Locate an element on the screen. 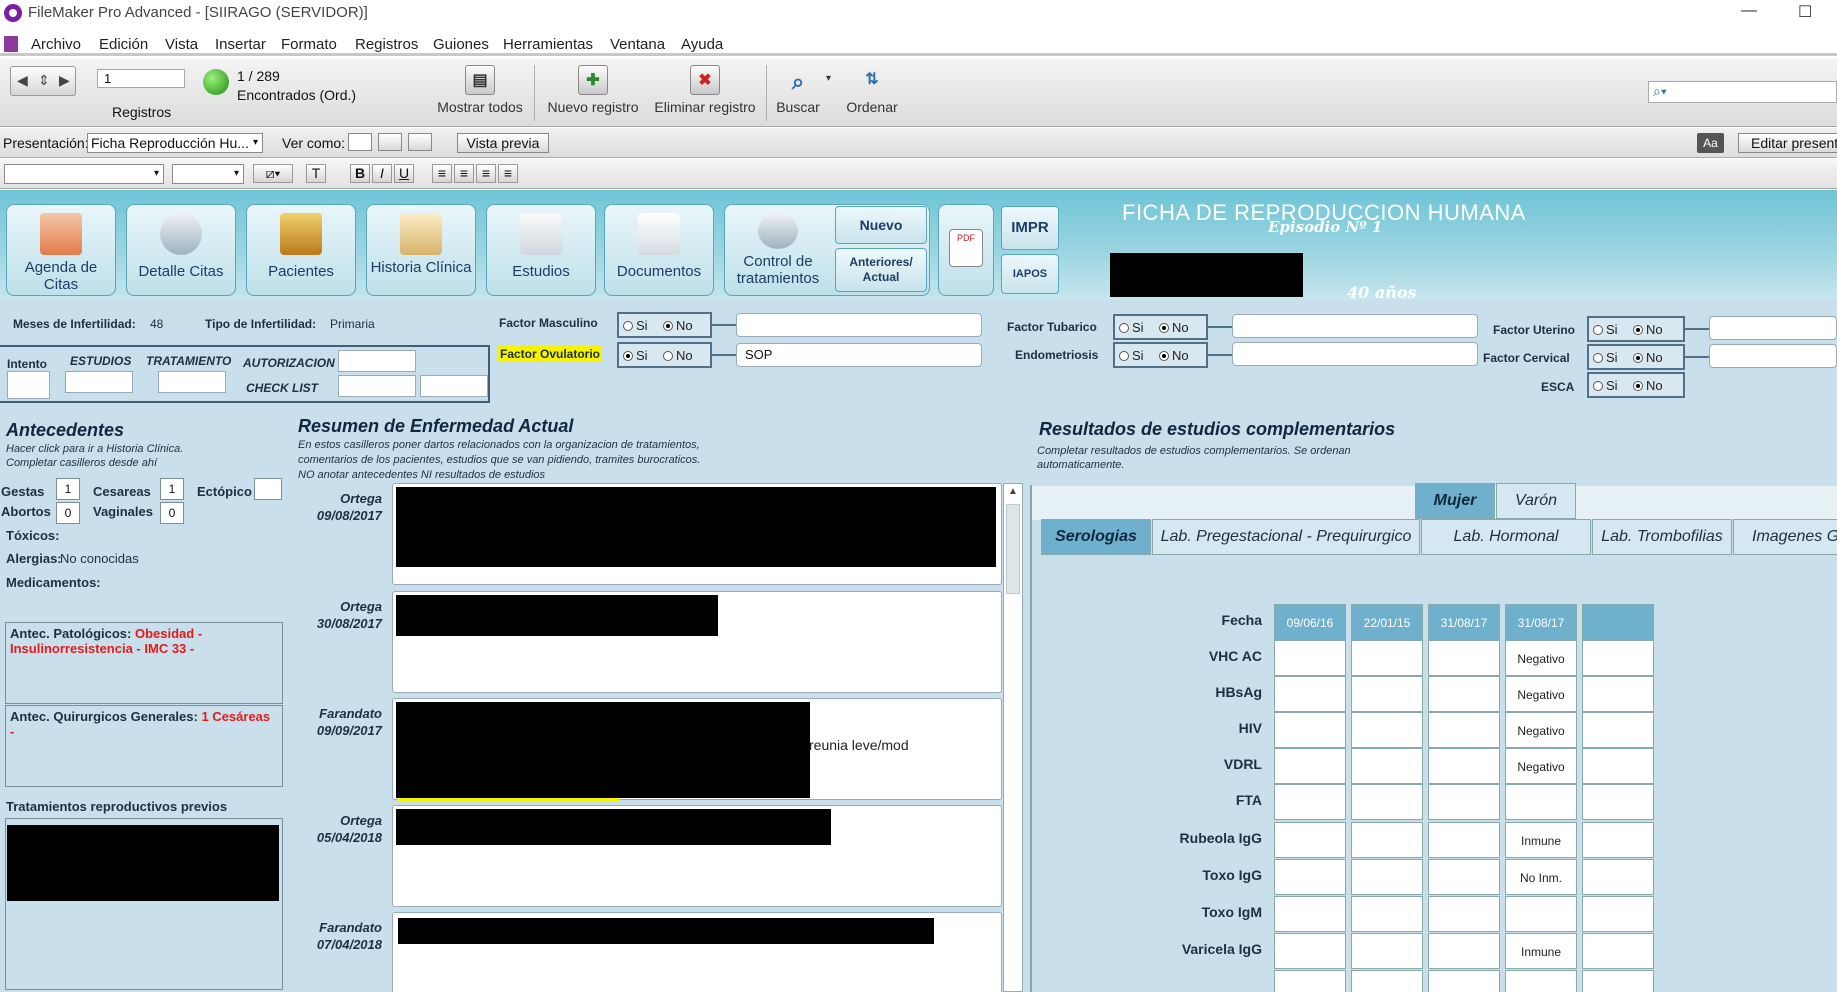 The height and width of the screenshot is (992, 1837). tab-lab-pregestacional: Lab. Pregestacional - Prequirurgico is located at coordinates (1286, 537).